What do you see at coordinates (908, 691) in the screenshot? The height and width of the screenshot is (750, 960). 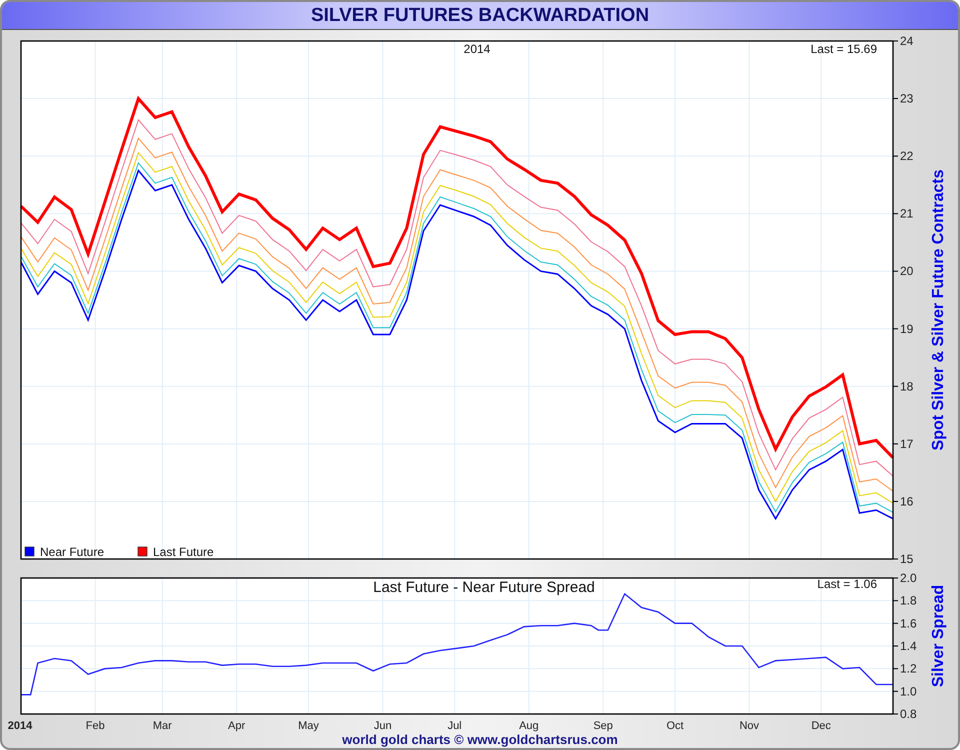 I see `y-tick-label: 1.0` at bounding box center [908, 691].